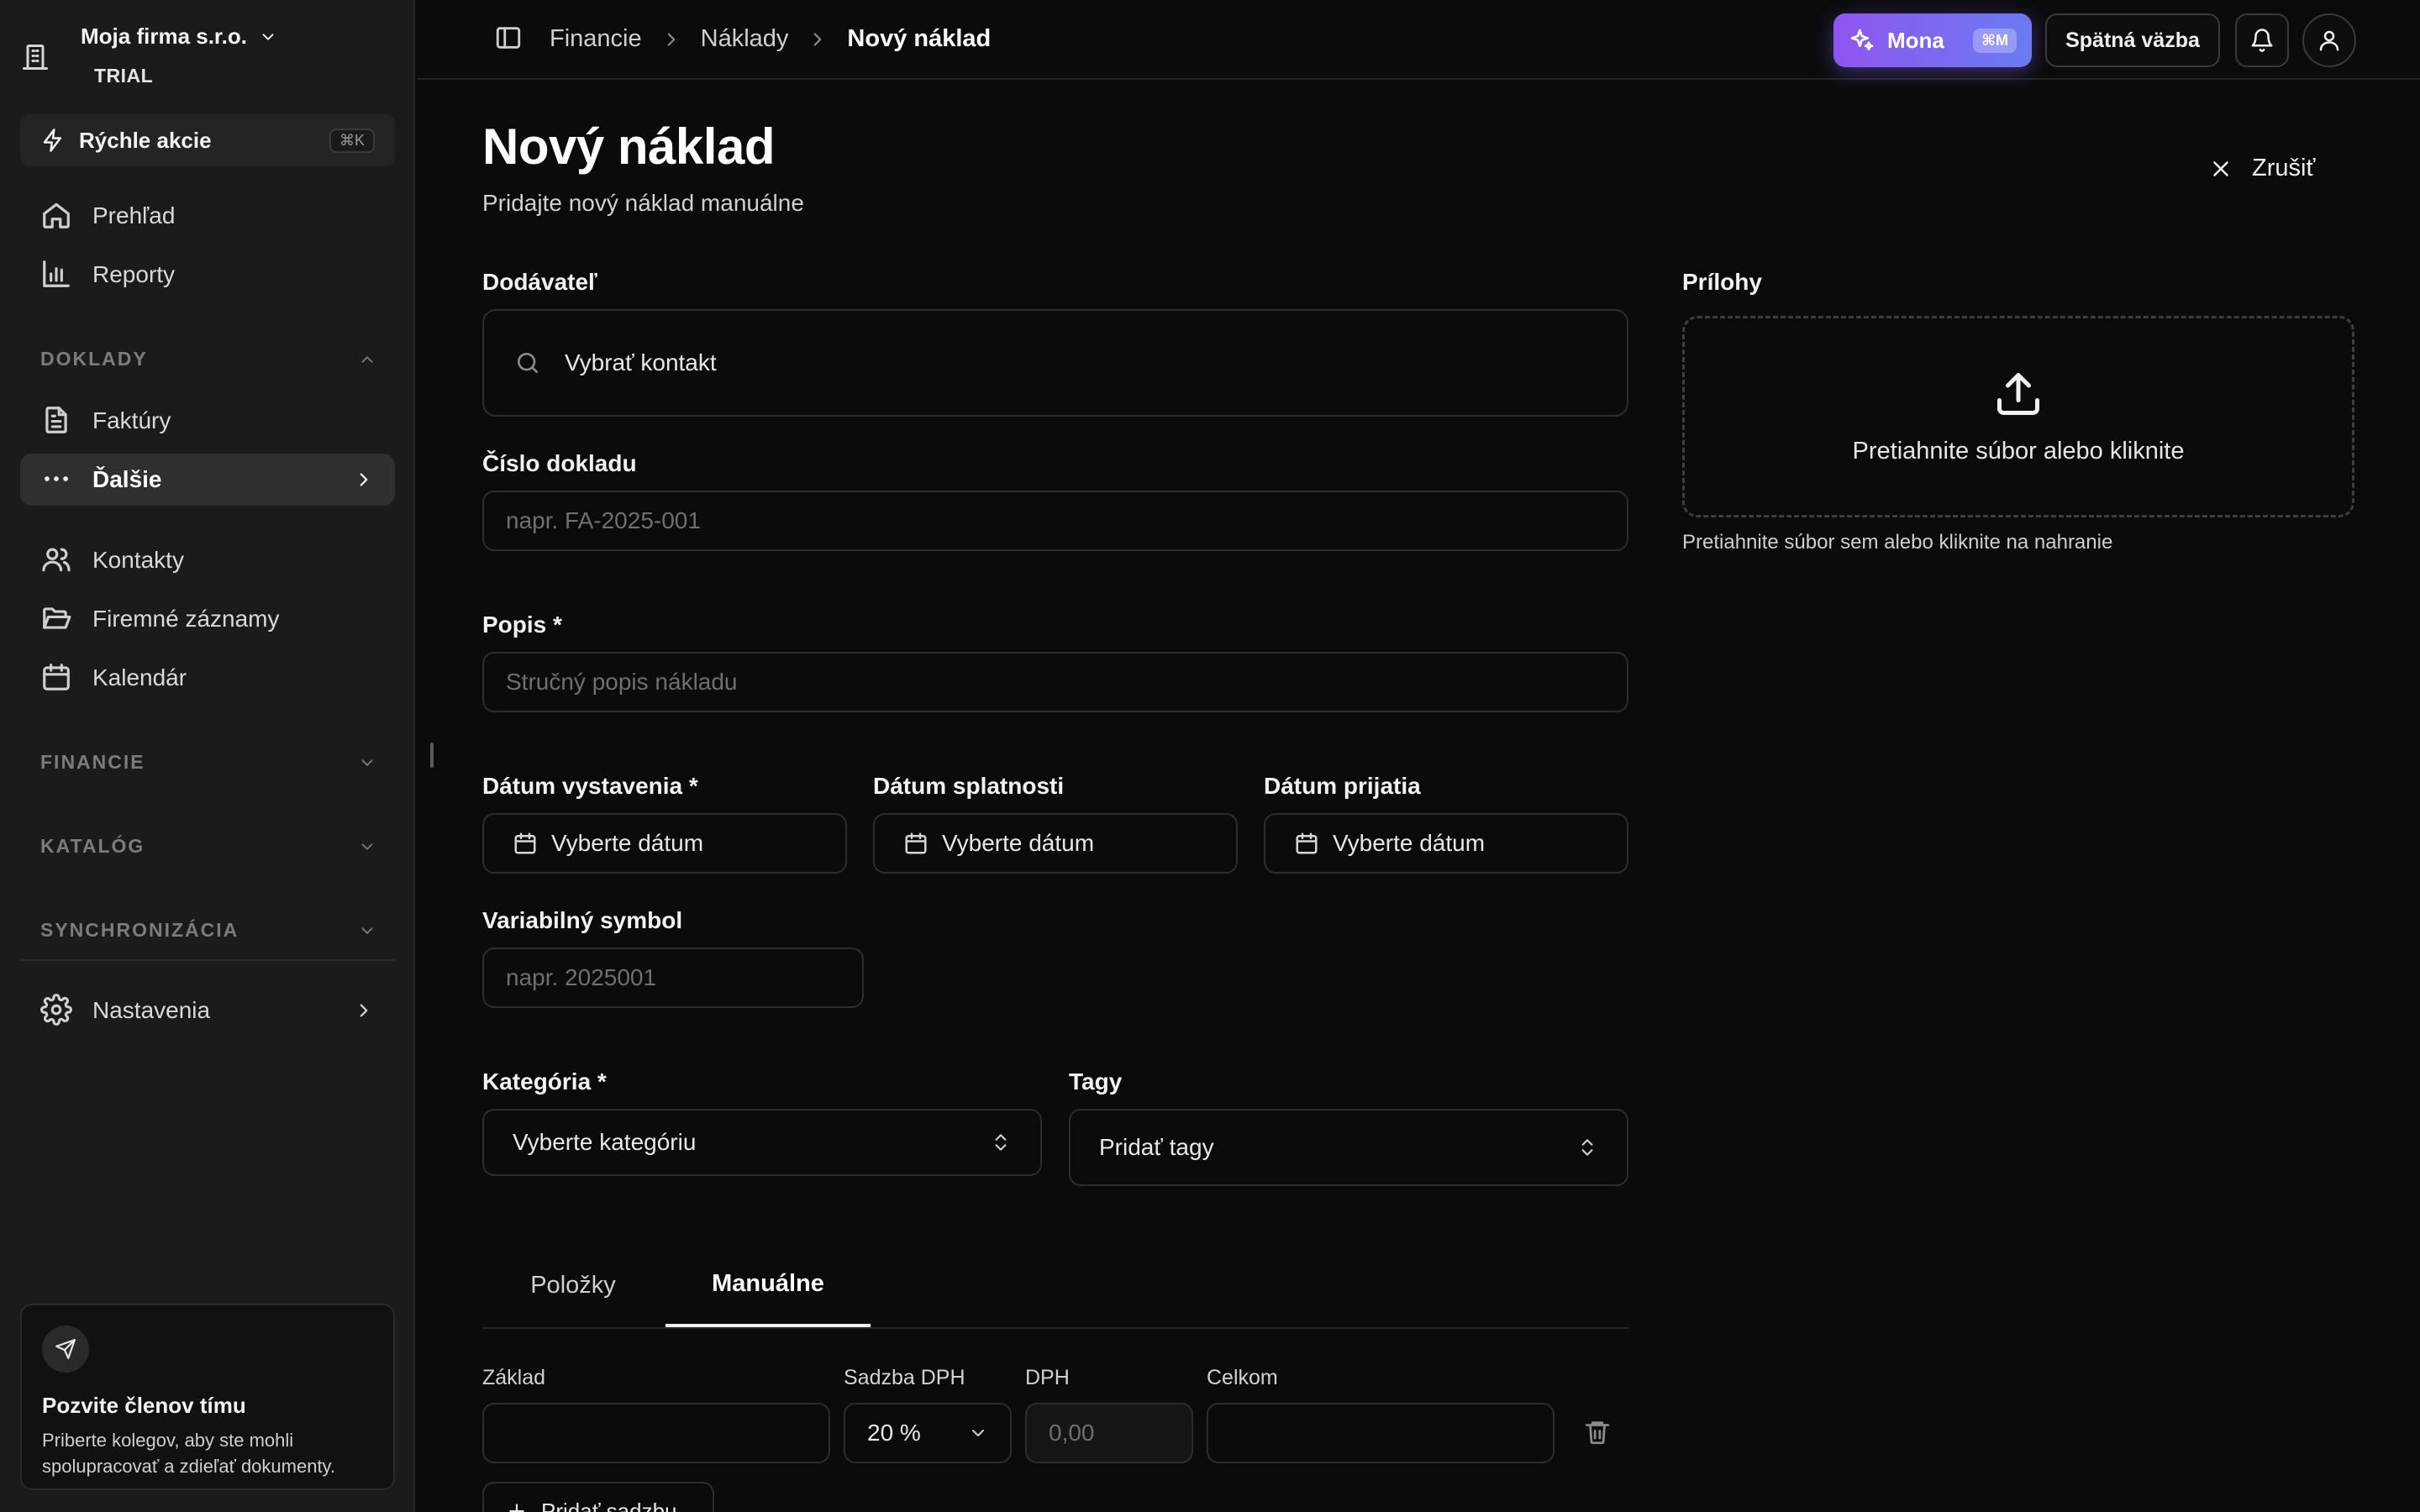  I want to click on issue-date-value: Vyberte dátum, so click(628, 843).